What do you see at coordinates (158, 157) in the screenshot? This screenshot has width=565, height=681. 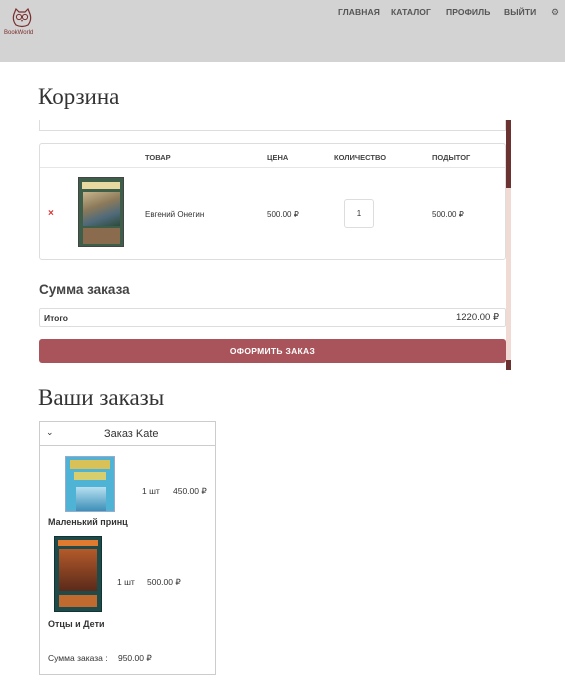 I see `col-product: ТОВАР` at bounding box center [158, 157].